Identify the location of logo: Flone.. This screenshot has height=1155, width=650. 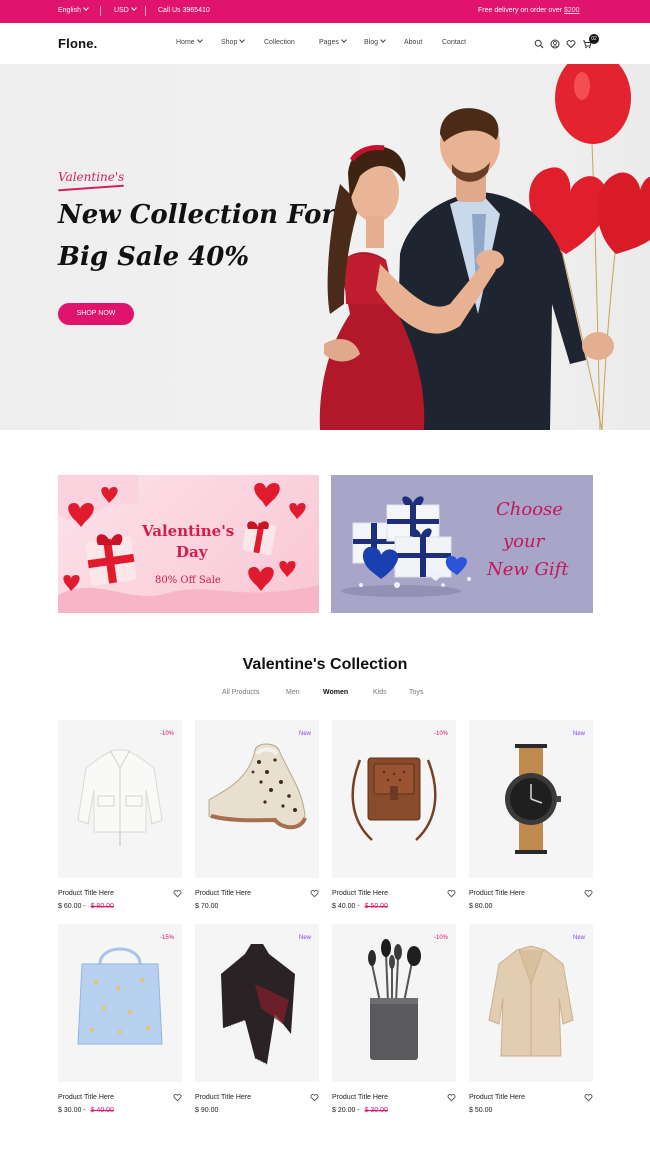
(77, 43).